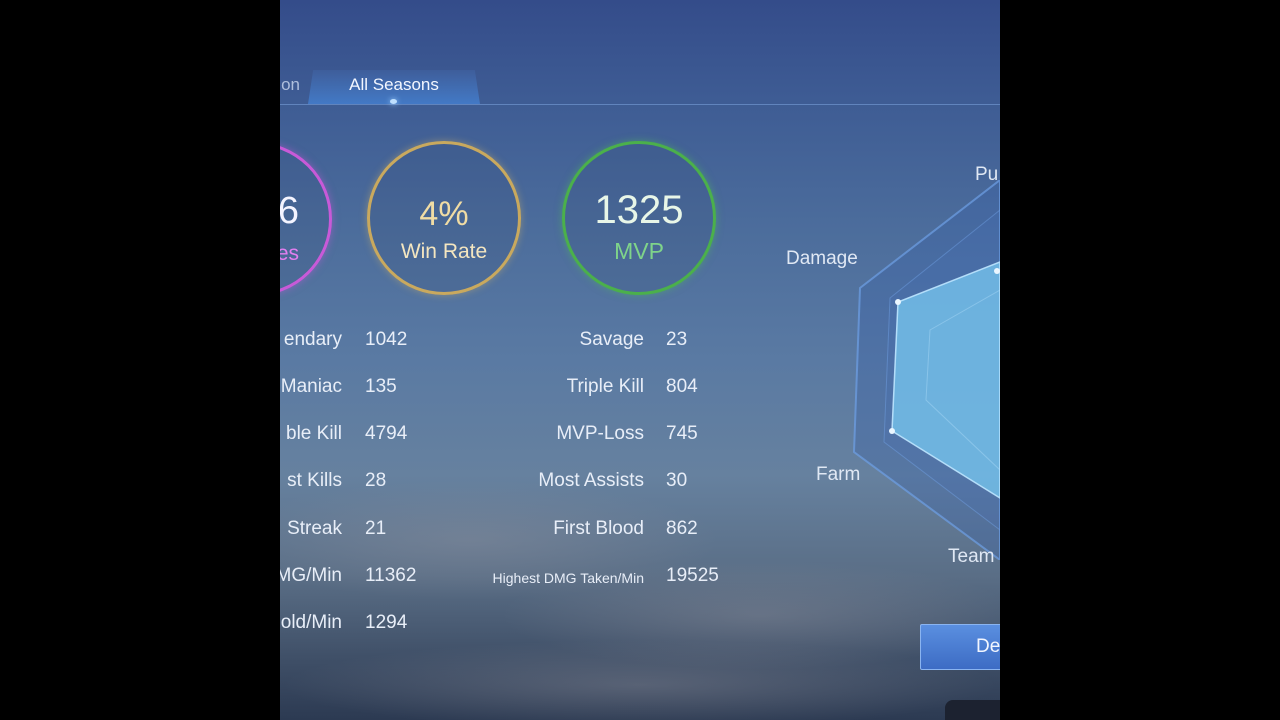 The height and width of the screenshot is (720, 1280). What do you see at coordinates (600, 433) in the screenshot?
I see `stat-label: MVP-Loss` at bounding box center [600, 433].